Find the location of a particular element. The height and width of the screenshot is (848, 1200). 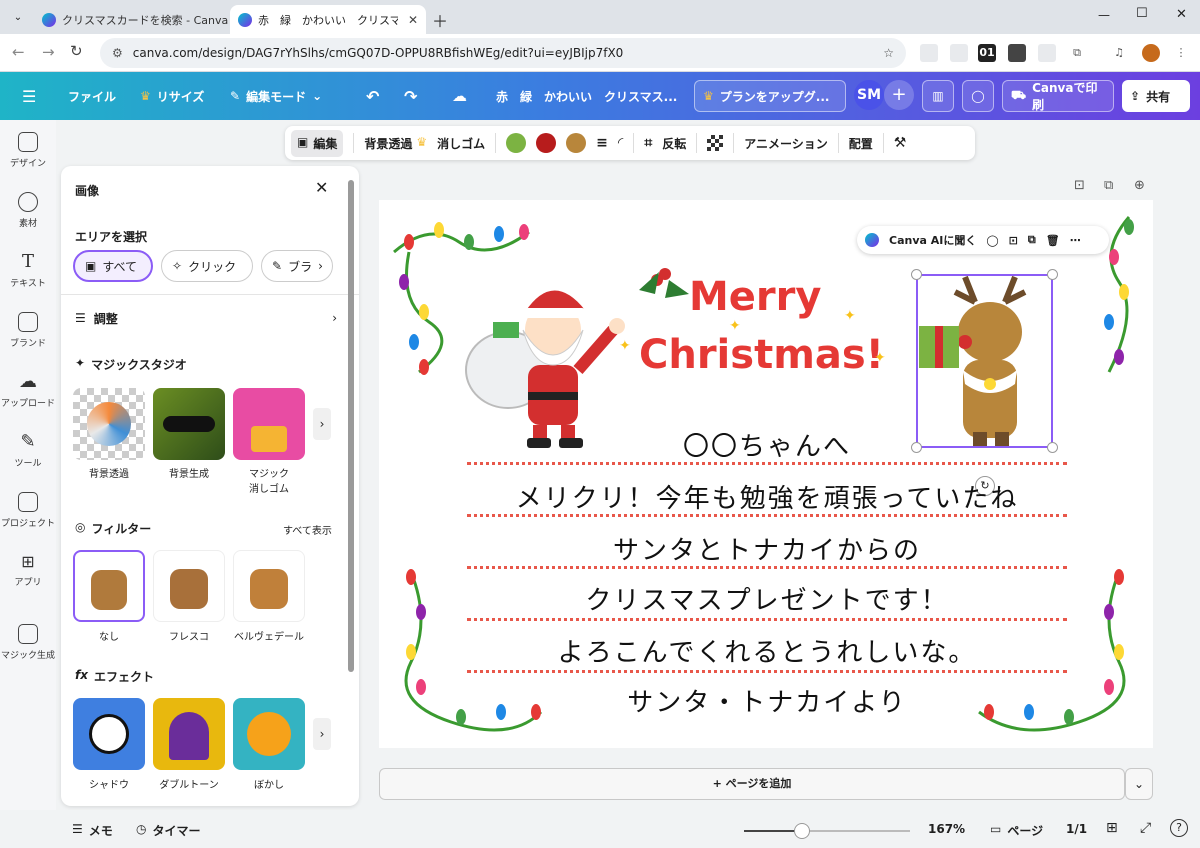

ask-canva-ai-button: Canva AIに聞く is located at coordinates (932, 240).